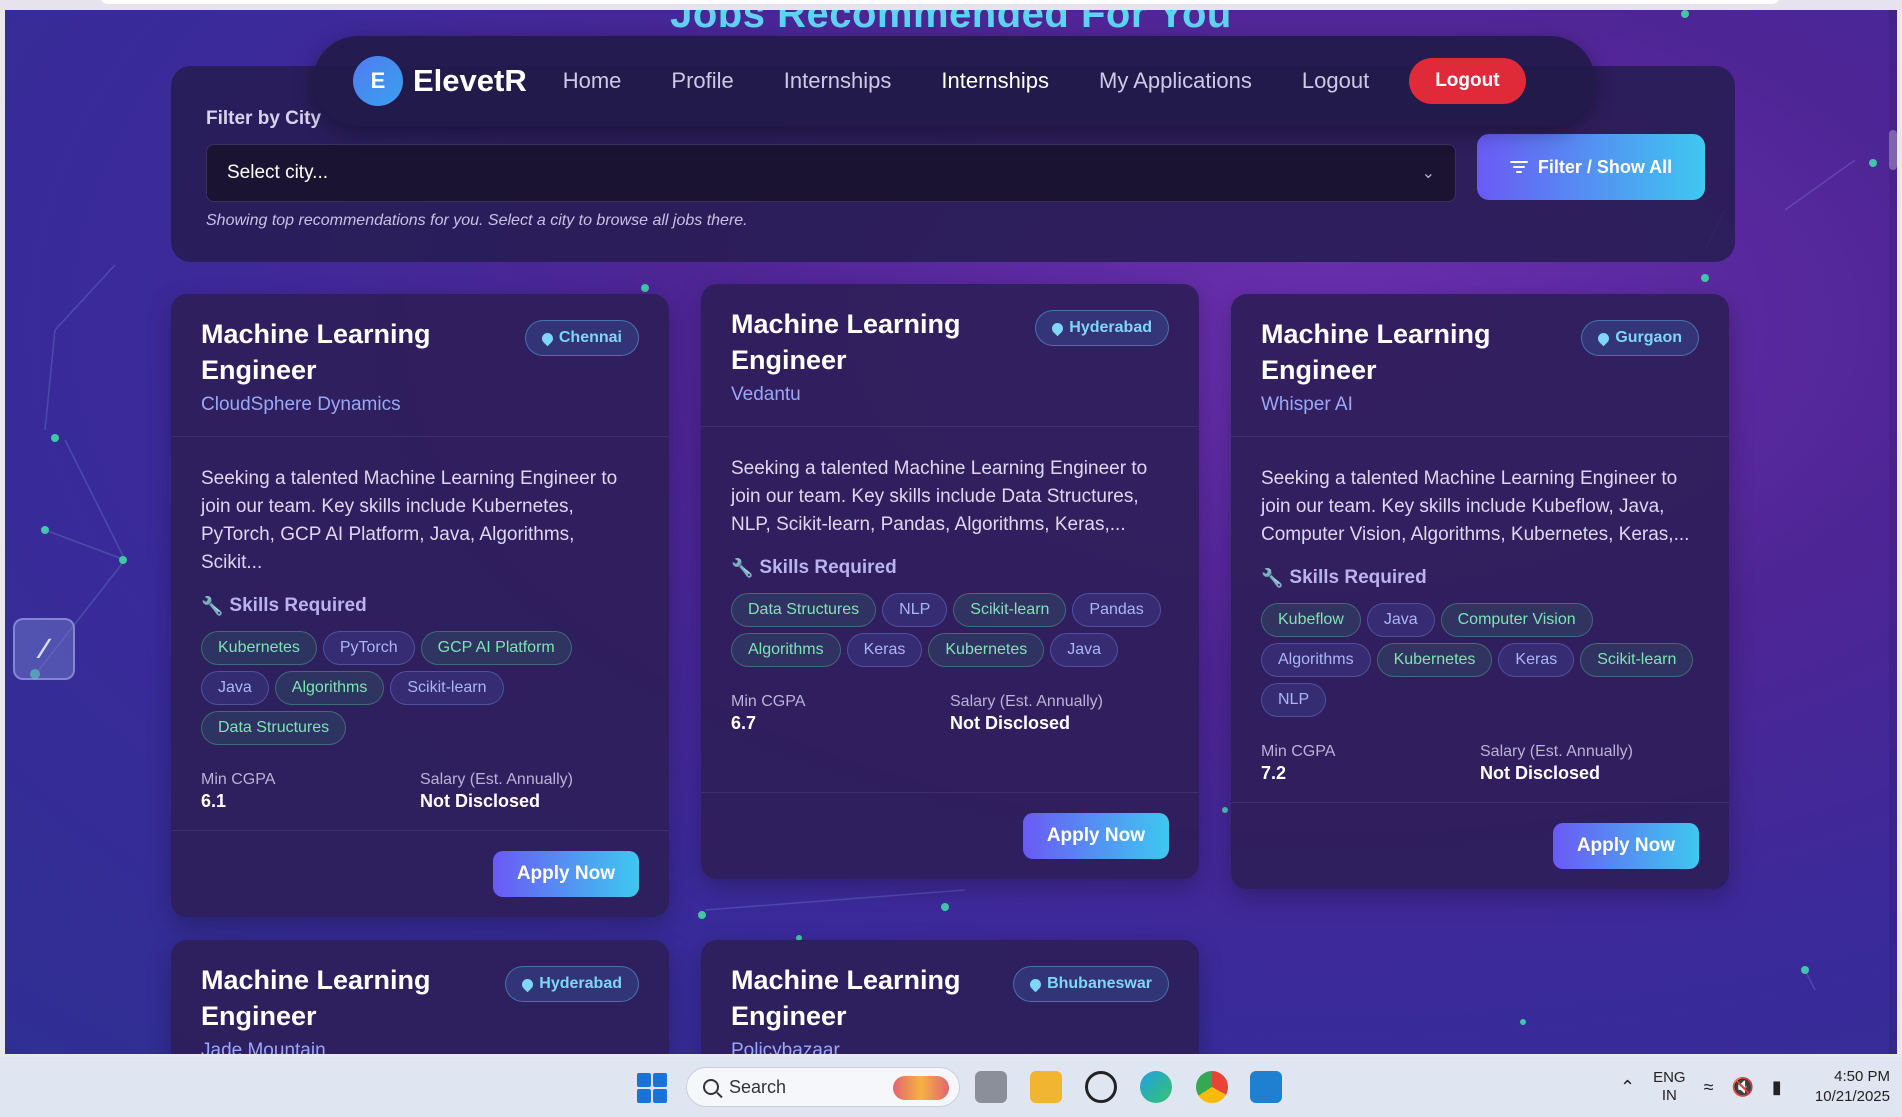  Describe the element at coordinates (1311, 620) in the screenshot. I see `skill-tag: Kubeflow` at that location.